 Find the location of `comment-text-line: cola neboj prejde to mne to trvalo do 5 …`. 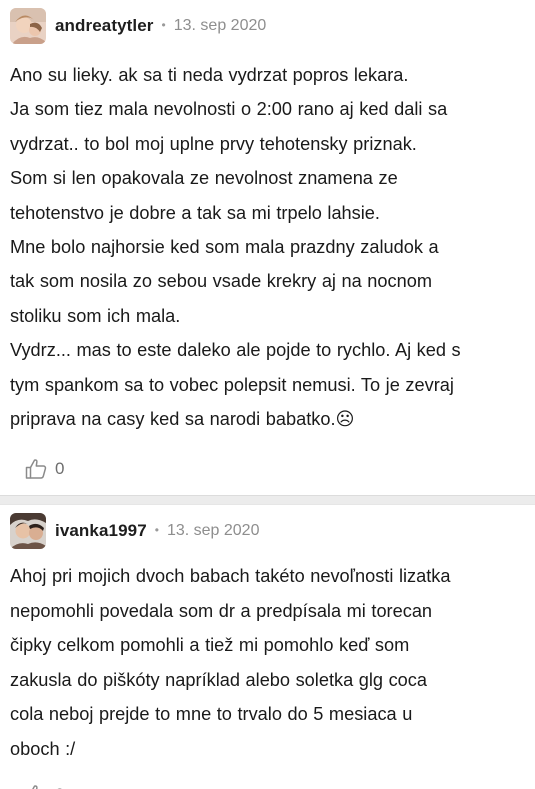

comment-text-line: cola neboj prejde to mne to trvalo do 5 … is located at coordinates (211, 714).